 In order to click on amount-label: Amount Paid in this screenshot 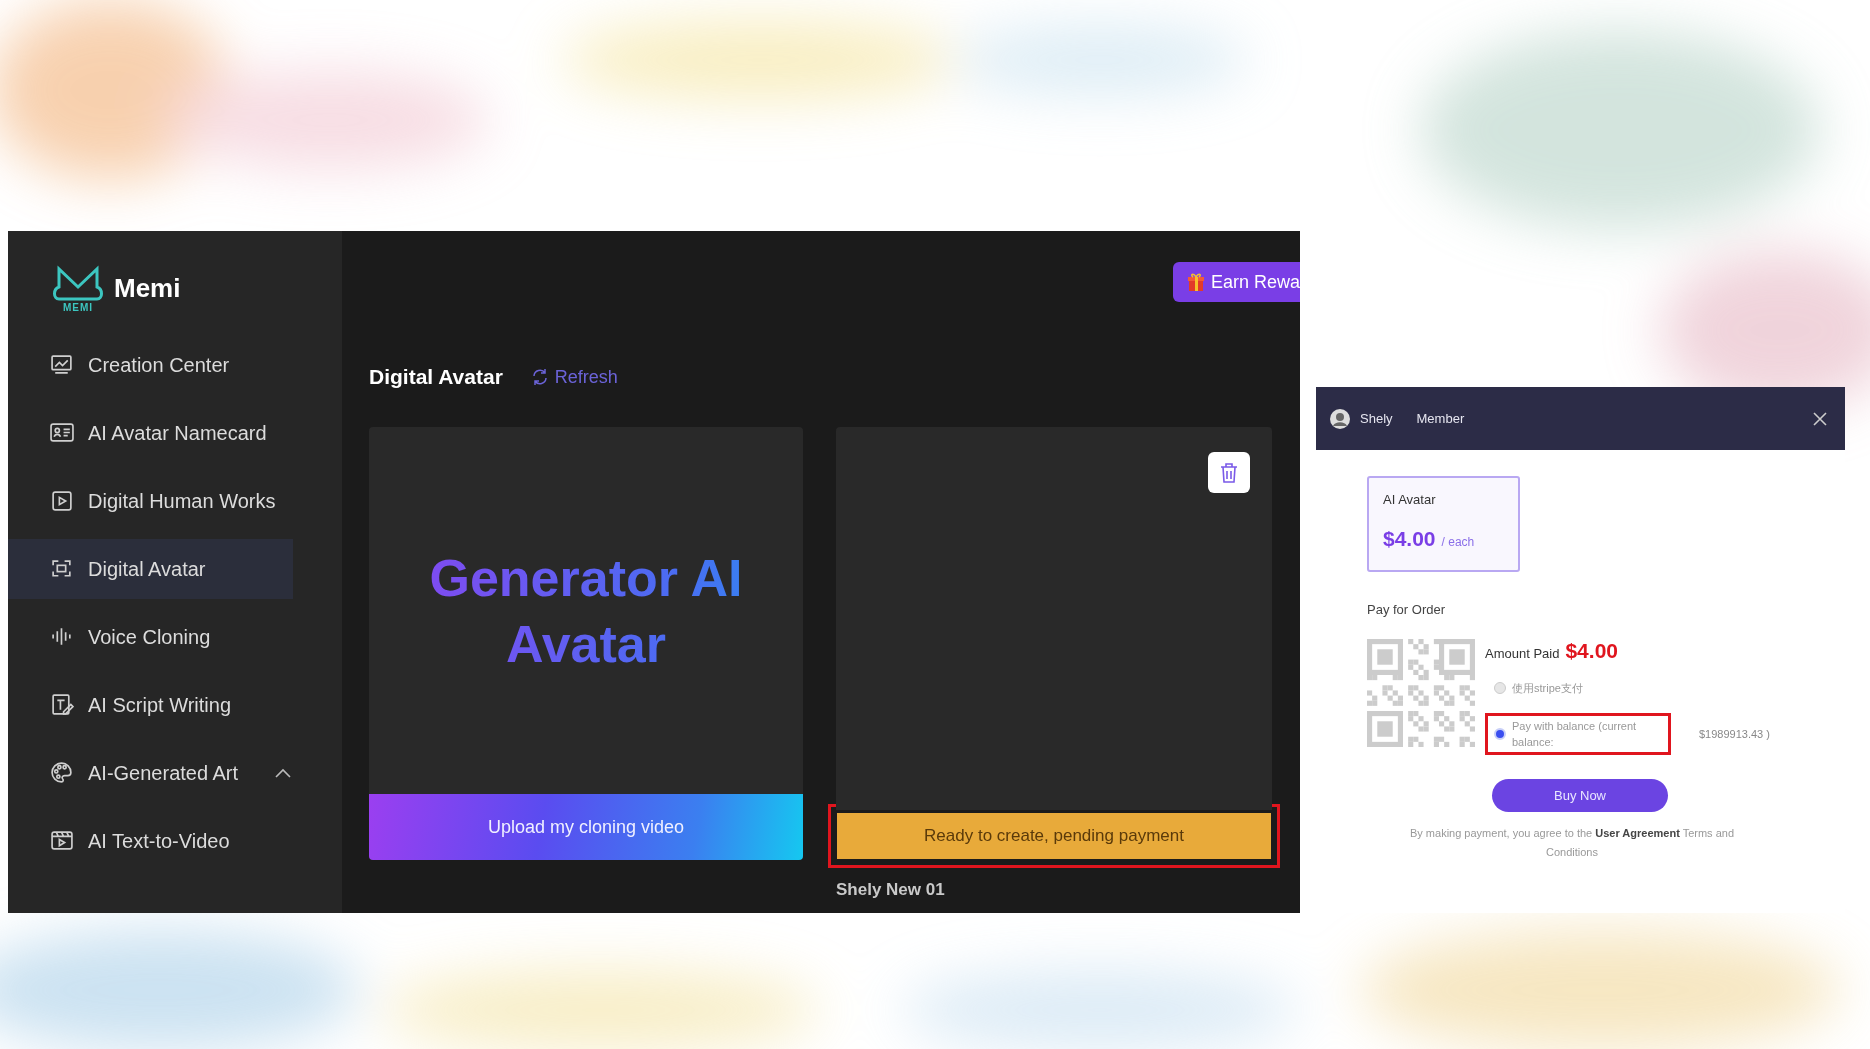, I will do `click(1522, 653)`.